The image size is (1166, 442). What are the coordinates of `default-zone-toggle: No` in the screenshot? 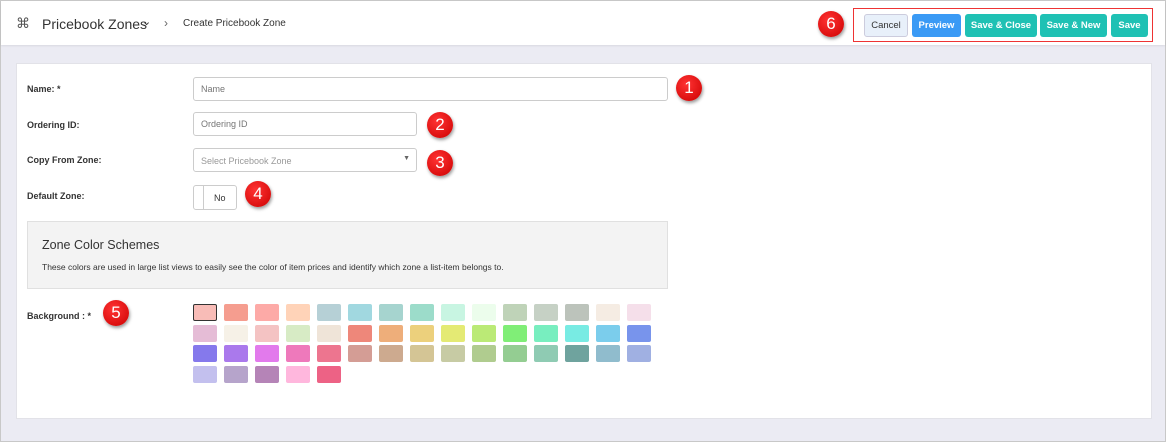 It's located at (215, 197).